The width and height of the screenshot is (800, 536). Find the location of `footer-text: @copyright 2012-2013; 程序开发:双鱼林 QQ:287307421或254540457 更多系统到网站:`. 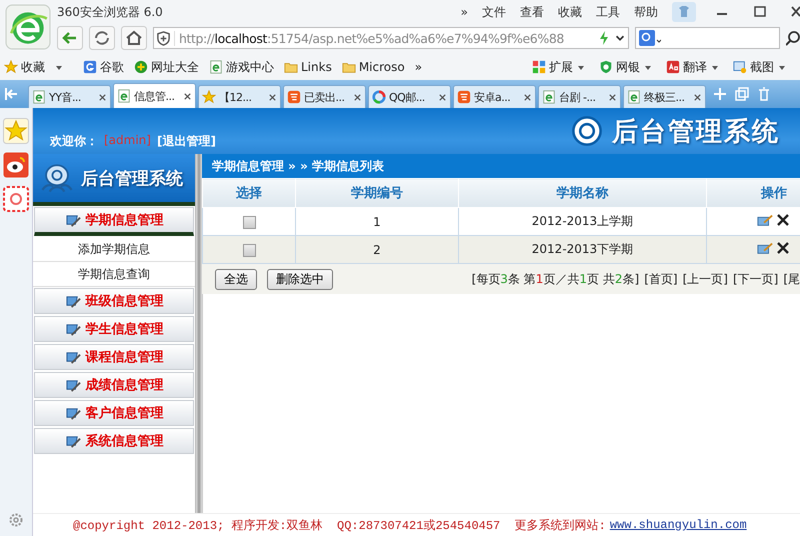

footer-text: @copyright 2012-2013; 程序开发:双鱼林 QQ:287307421或254540457 更多系统到网站: is located at coordinates (339, 526).